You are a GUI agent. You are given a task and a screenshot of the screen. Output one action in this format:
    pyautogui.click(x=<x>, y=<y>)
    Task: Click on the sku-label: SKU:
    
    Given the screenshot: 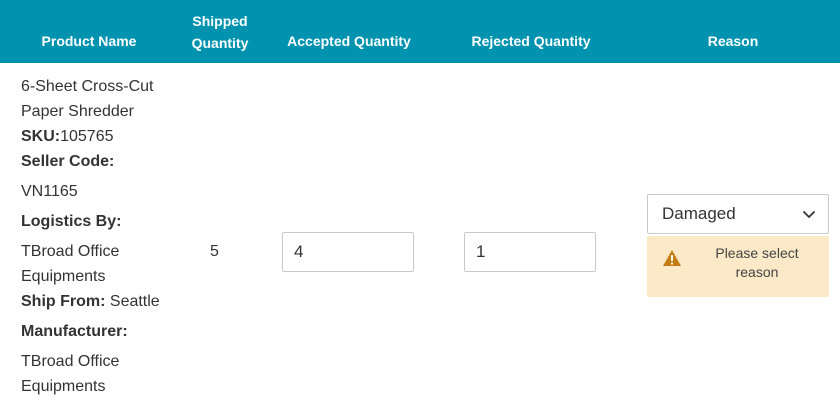 What is the action you would take?
    pyautogui.click(x=41, y=136)
    